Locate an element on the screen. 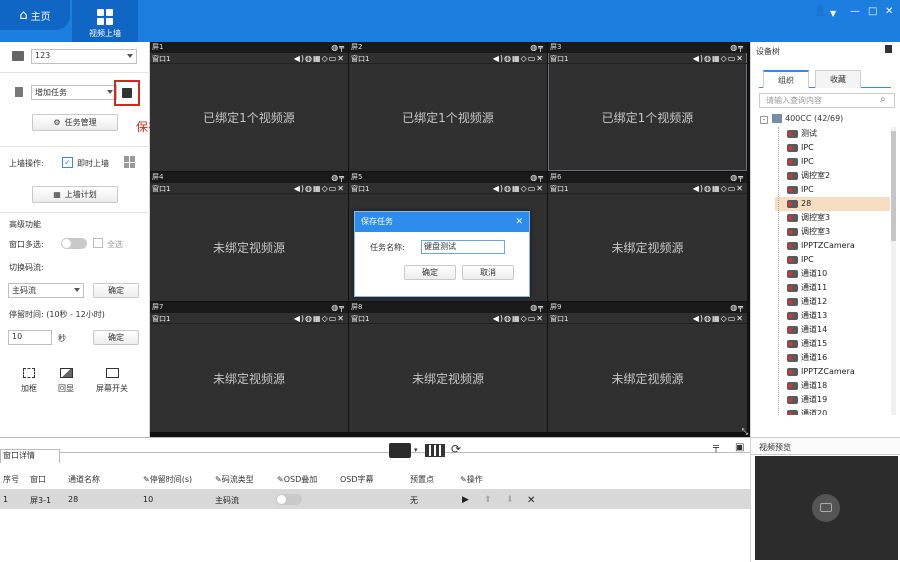 This screenshot has width=900, height=562. dwell-confirm-button: 确定 is located at coordinates (116, 337).